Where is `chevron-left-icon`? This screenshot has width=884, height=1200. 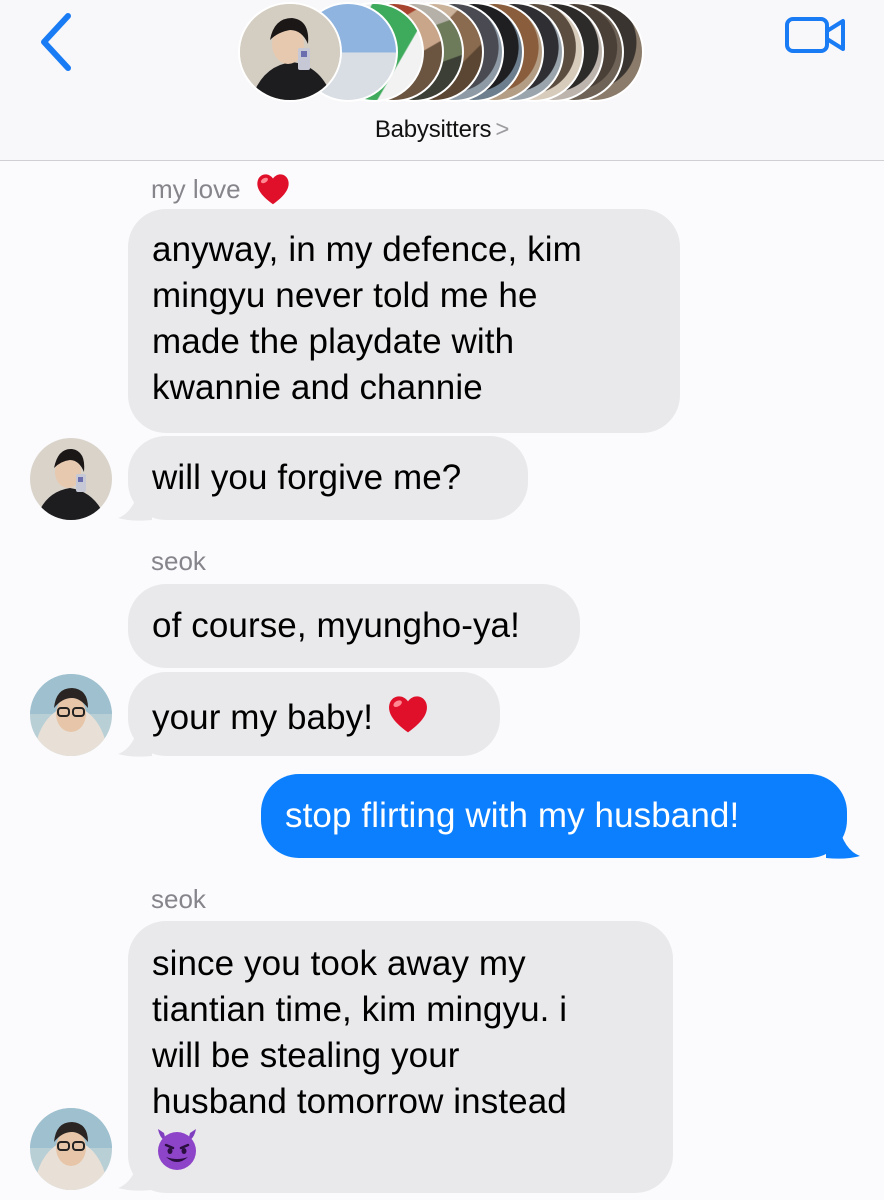
chevron-left-icon is located at coordinates (56, 42).